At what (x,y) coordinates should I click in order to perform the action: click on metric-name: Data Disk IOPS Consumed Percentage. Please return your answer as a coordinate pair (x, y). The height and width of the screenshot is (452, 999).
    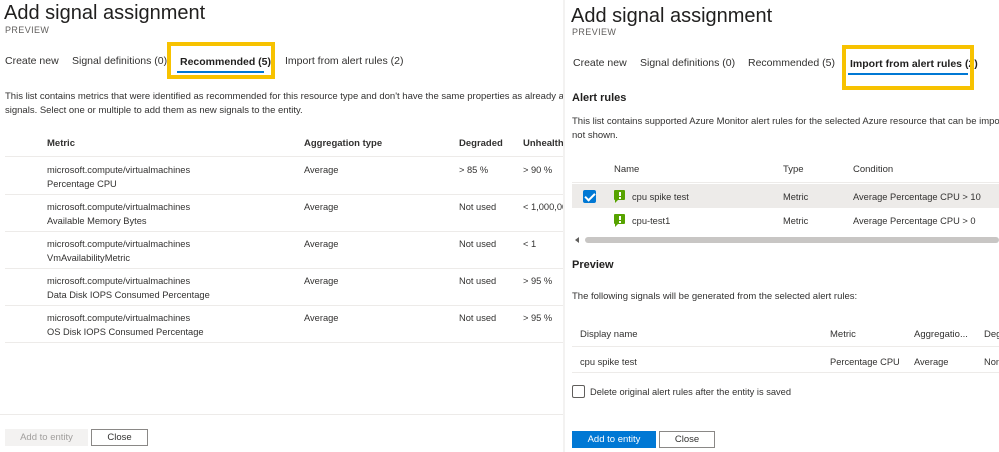
    Looking at the image, I should click on (128, 295).